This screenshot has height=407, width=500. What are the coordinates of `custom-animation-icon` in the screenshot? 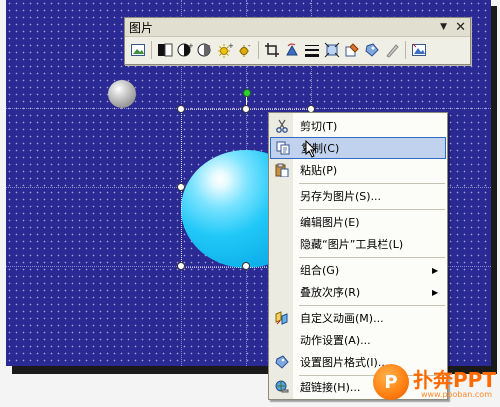 It's located at (282, 318).